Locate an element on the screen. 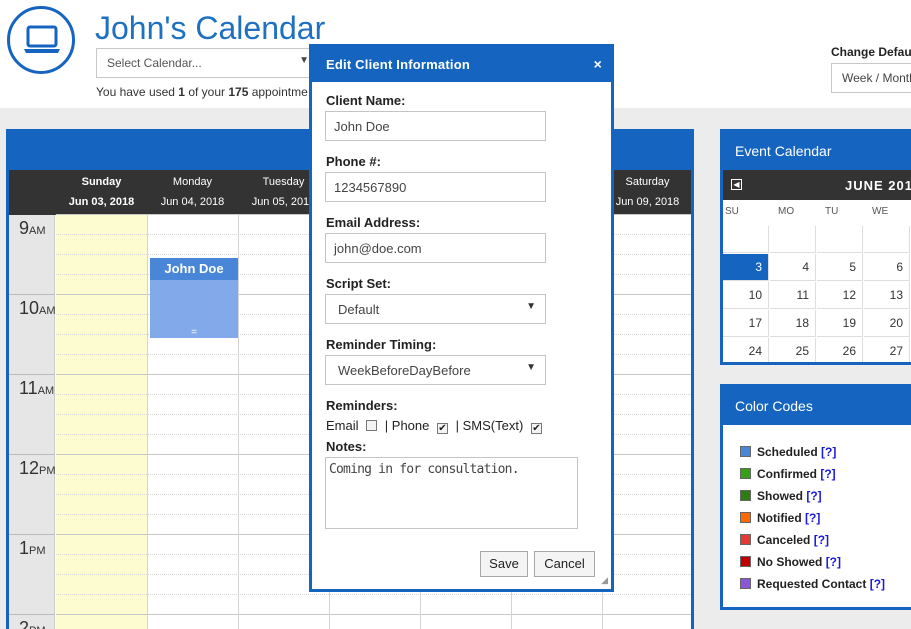  appointment-resize-handle: = is located at coordinates (194, 333).